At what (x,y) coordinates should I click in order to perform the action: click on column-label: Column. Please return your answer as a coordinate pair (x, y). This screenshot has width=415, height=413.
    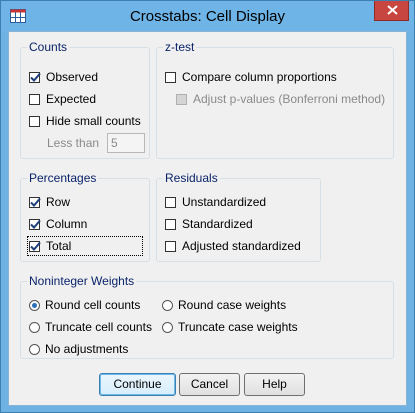
    Looking at the image, I should click on (67, 224).